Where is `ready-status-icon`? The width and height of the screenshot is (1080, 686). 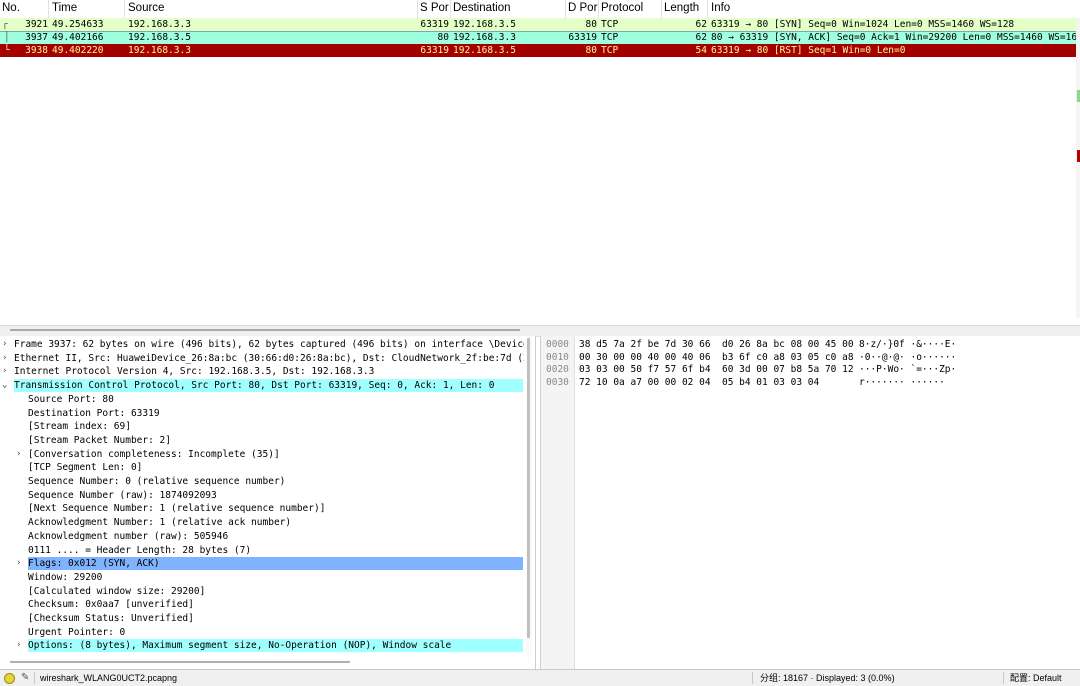 ready-status-icon is located at coordinates (9, 678).